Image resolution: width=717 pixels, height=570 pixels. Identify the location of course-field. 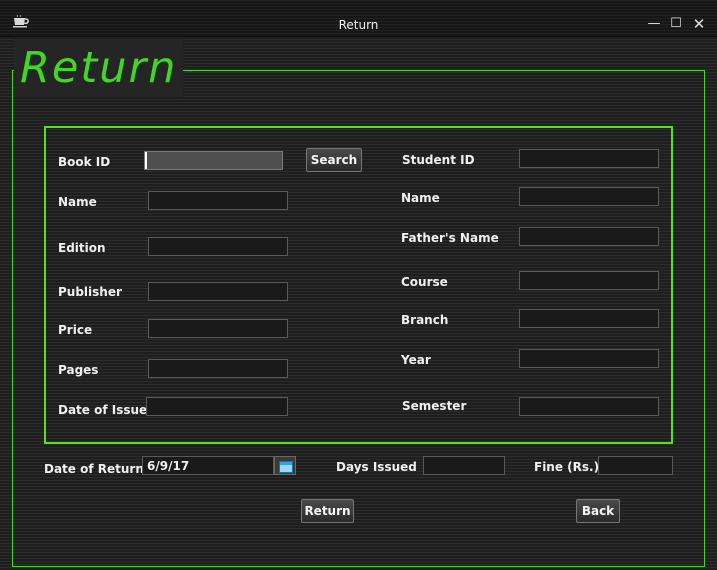
(589, 280).